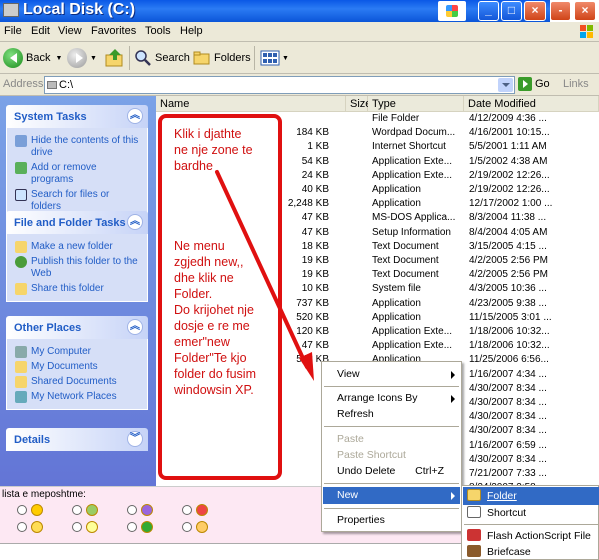  Describe the element at coordinates (74, 396) in the screenshot. I see `place-label: My Network Places` at that location.